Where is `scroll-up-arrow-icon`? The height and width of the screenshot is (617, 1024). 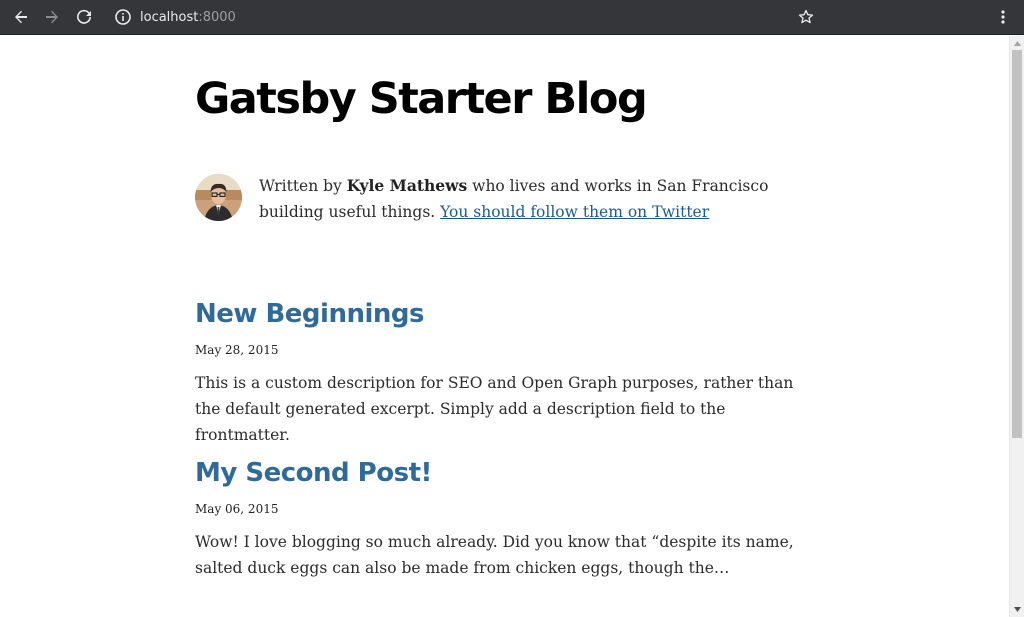 scroll-up-arrow-icon is located at coordinates (1017, 43).